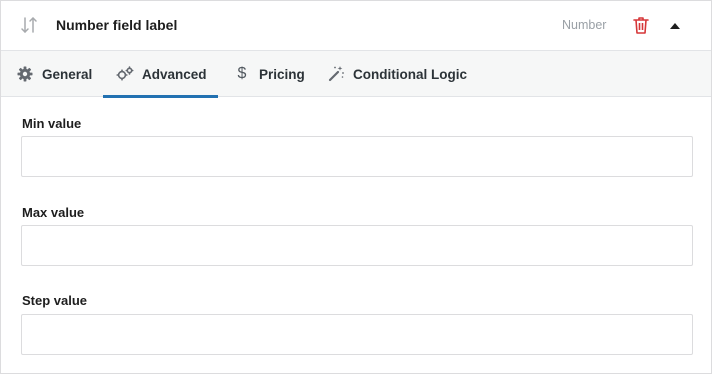 This screenshot has width=712, height=374. What do you see at coordinates (53, 212) in the screenshot?
I see `max-value-label: Max value` at bounding box center [53, 212].